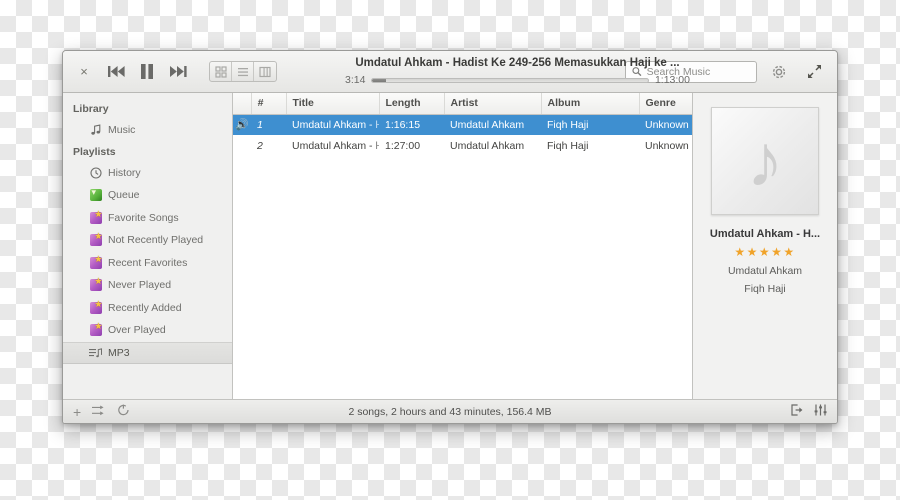 The height and width of the screenshot is (500, 900). I want to click on music-note-icon, so click(95, 130).